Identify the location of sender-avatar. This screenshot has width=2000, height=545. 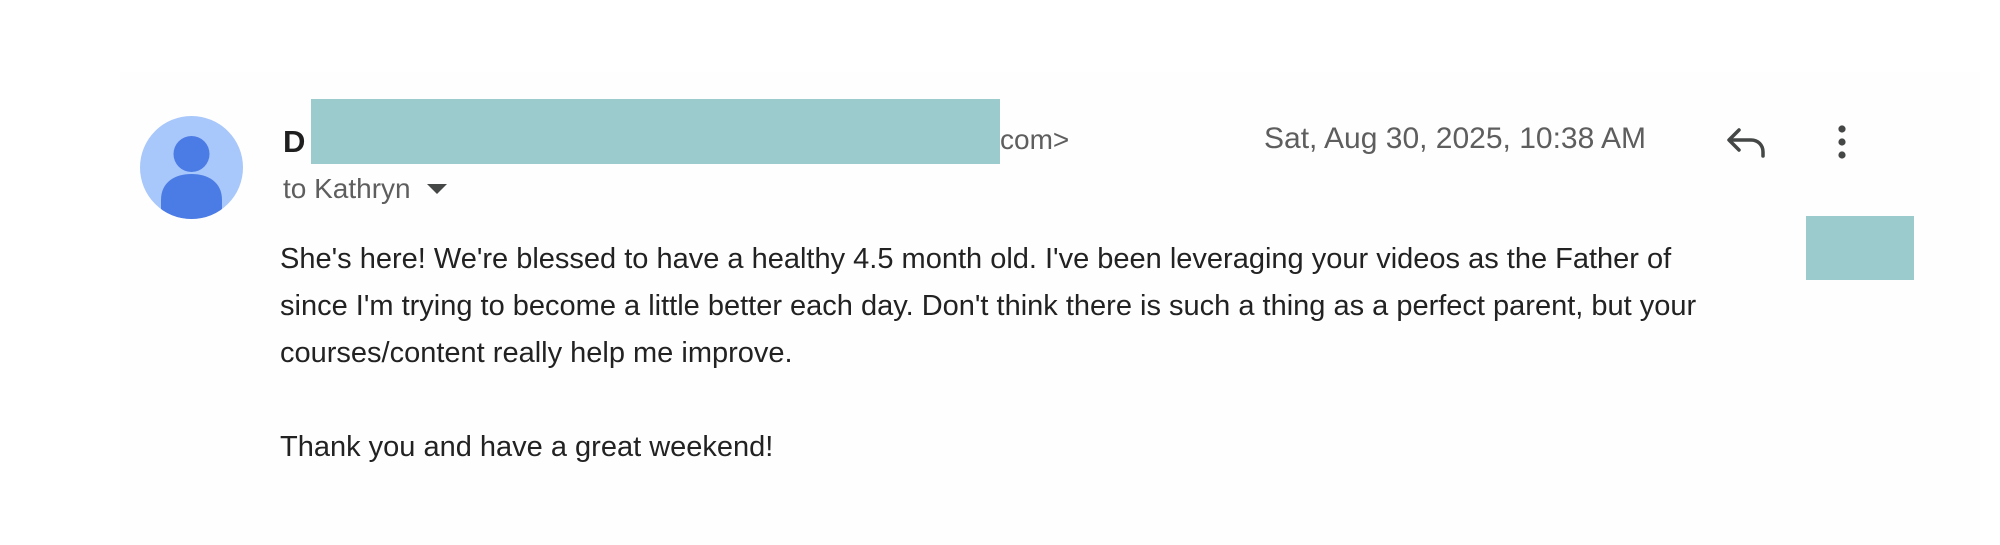
(191, 167).